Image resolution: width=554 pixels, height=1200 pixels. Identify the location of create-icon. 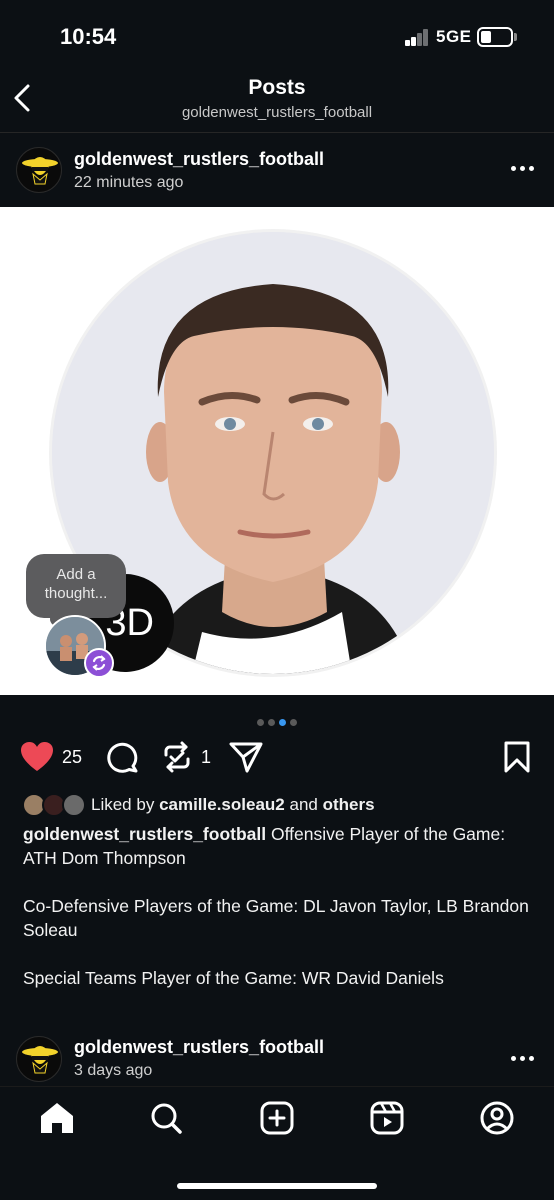
(277, 1118).